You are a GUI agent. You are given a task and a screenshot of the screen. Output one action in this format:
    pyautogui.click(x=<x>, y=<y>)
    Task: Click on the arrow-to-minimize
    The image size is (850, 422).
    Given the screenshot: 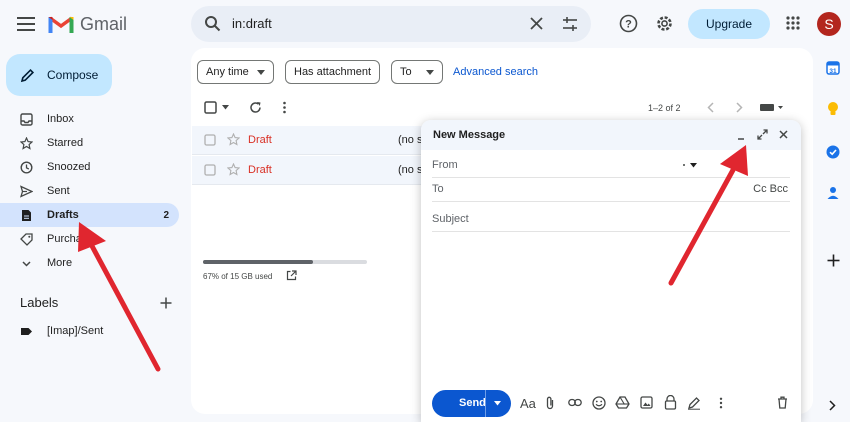 What is the action you would take?
    pyautogui.click(x=708, y=215)
    